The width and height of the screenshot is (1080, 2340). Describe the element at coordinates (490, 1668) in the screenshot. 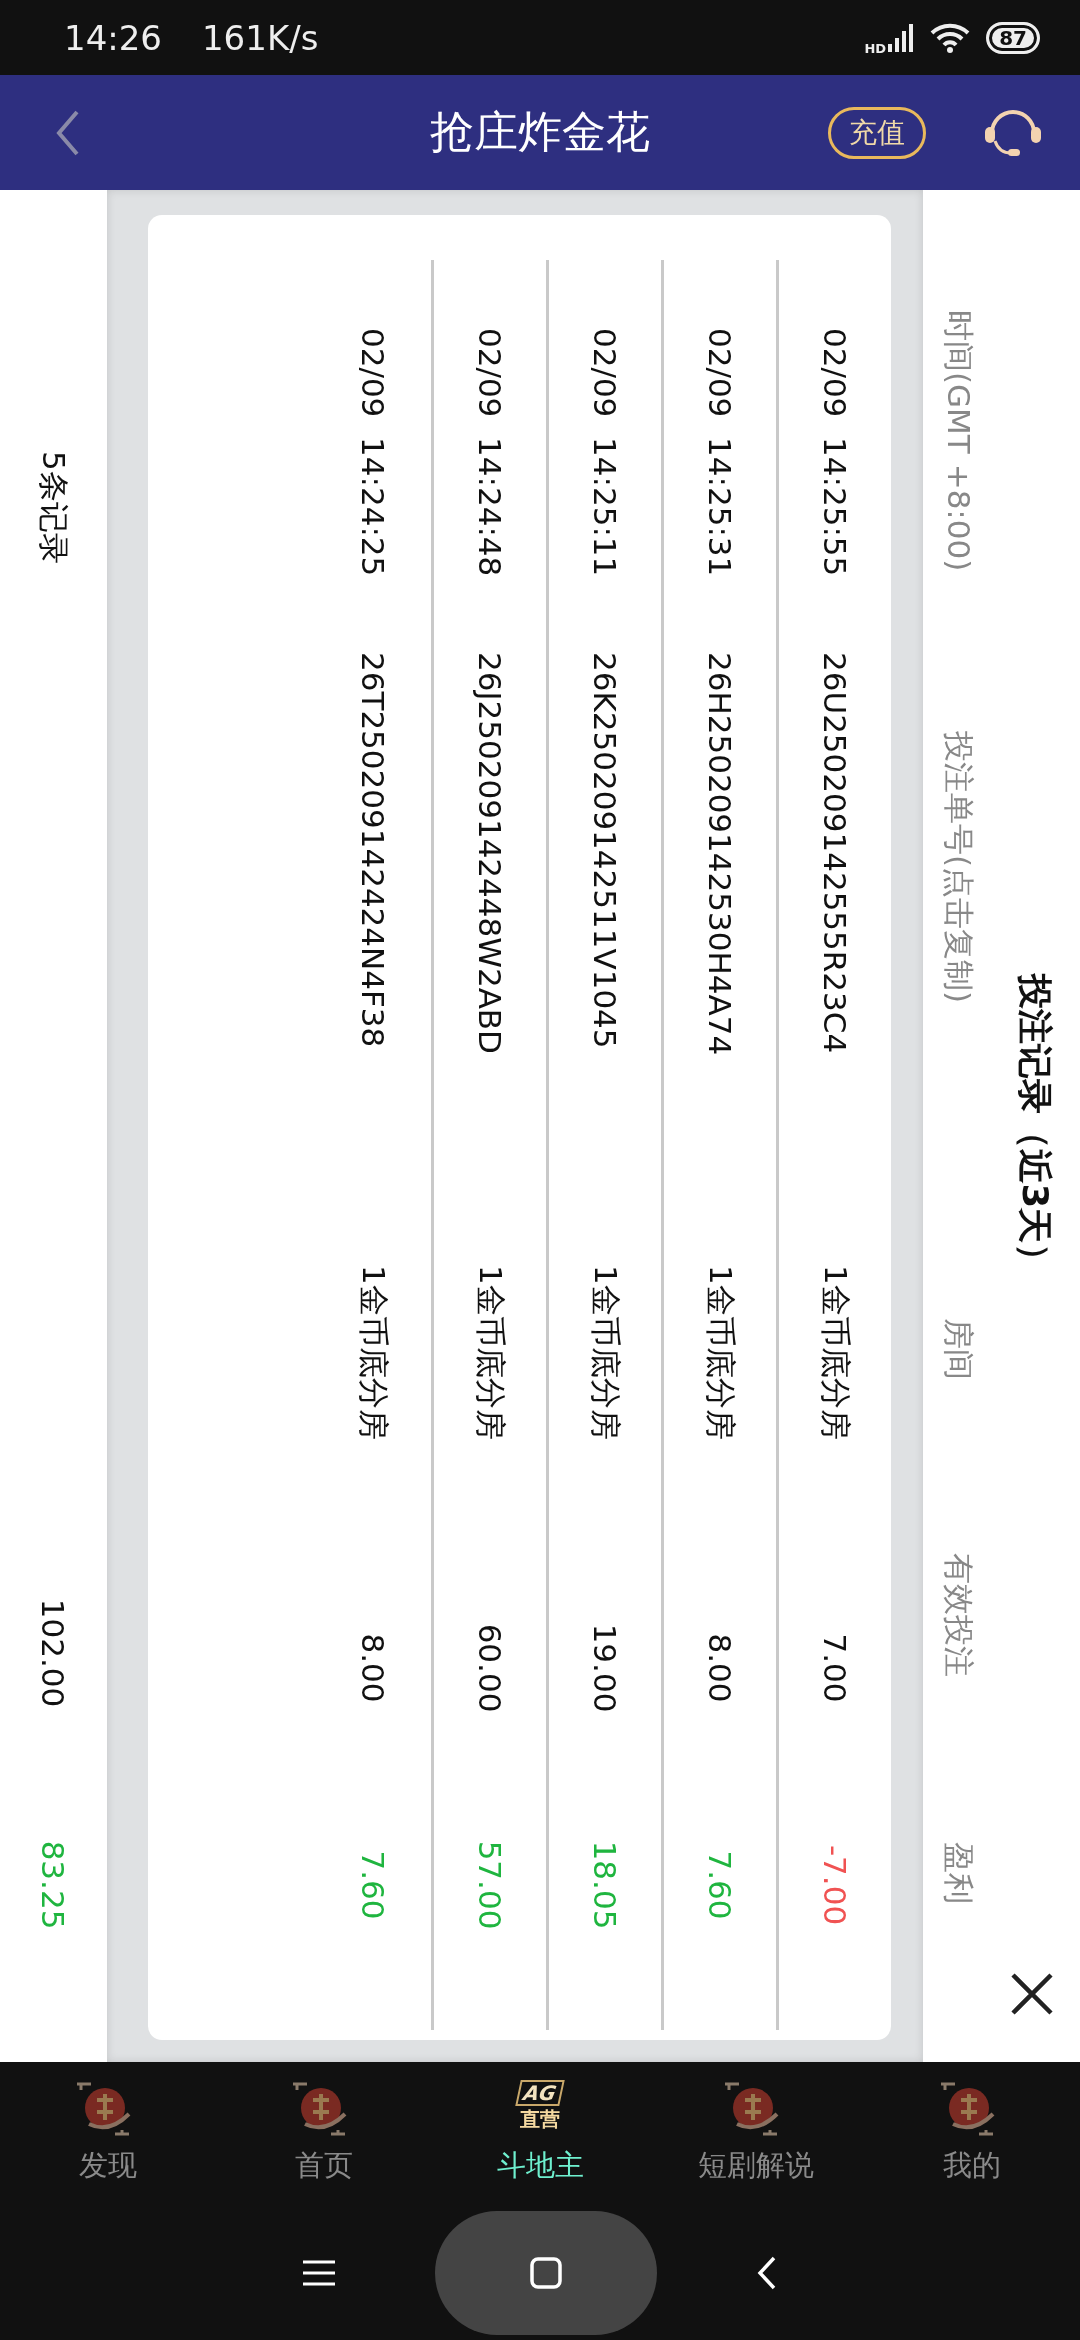

I see `bet-cell: 60.00` at that location.